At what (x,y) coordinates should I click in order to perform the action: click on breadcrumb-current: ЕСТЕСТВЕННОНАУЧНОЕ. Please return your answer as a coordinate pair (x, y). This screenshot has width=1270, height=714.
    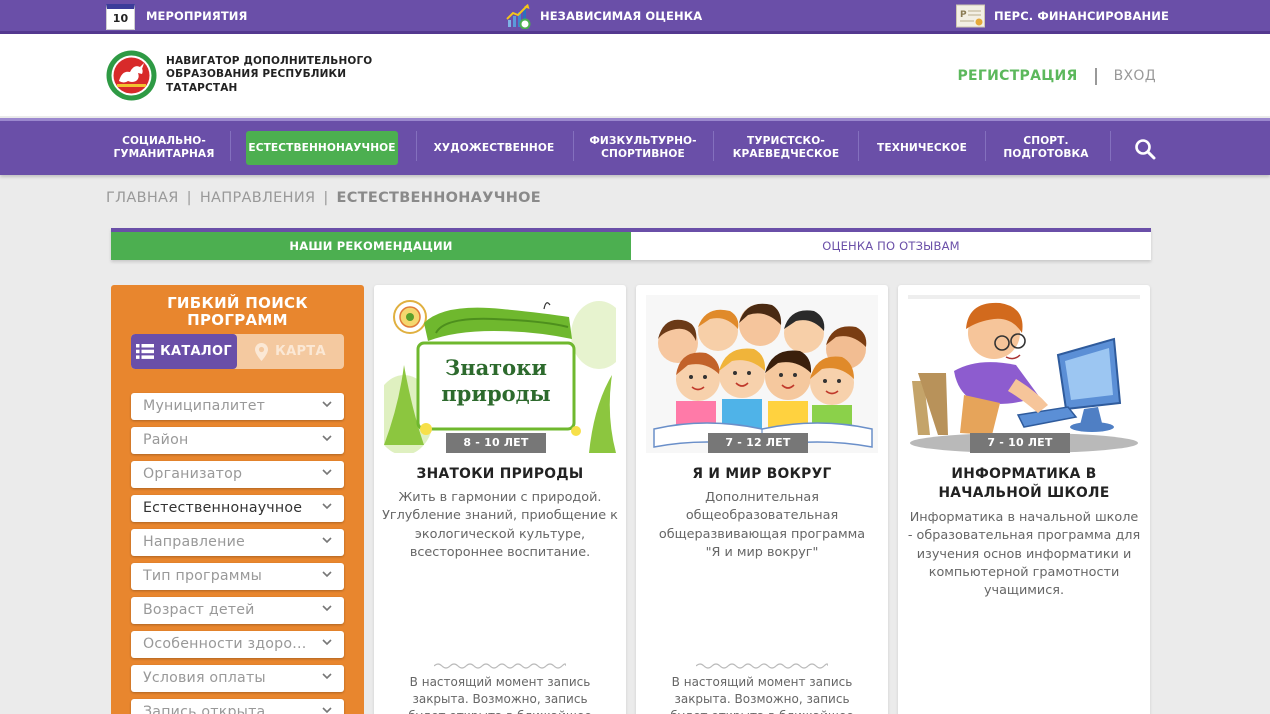
    Looking at the image, I should click on (438, 198).